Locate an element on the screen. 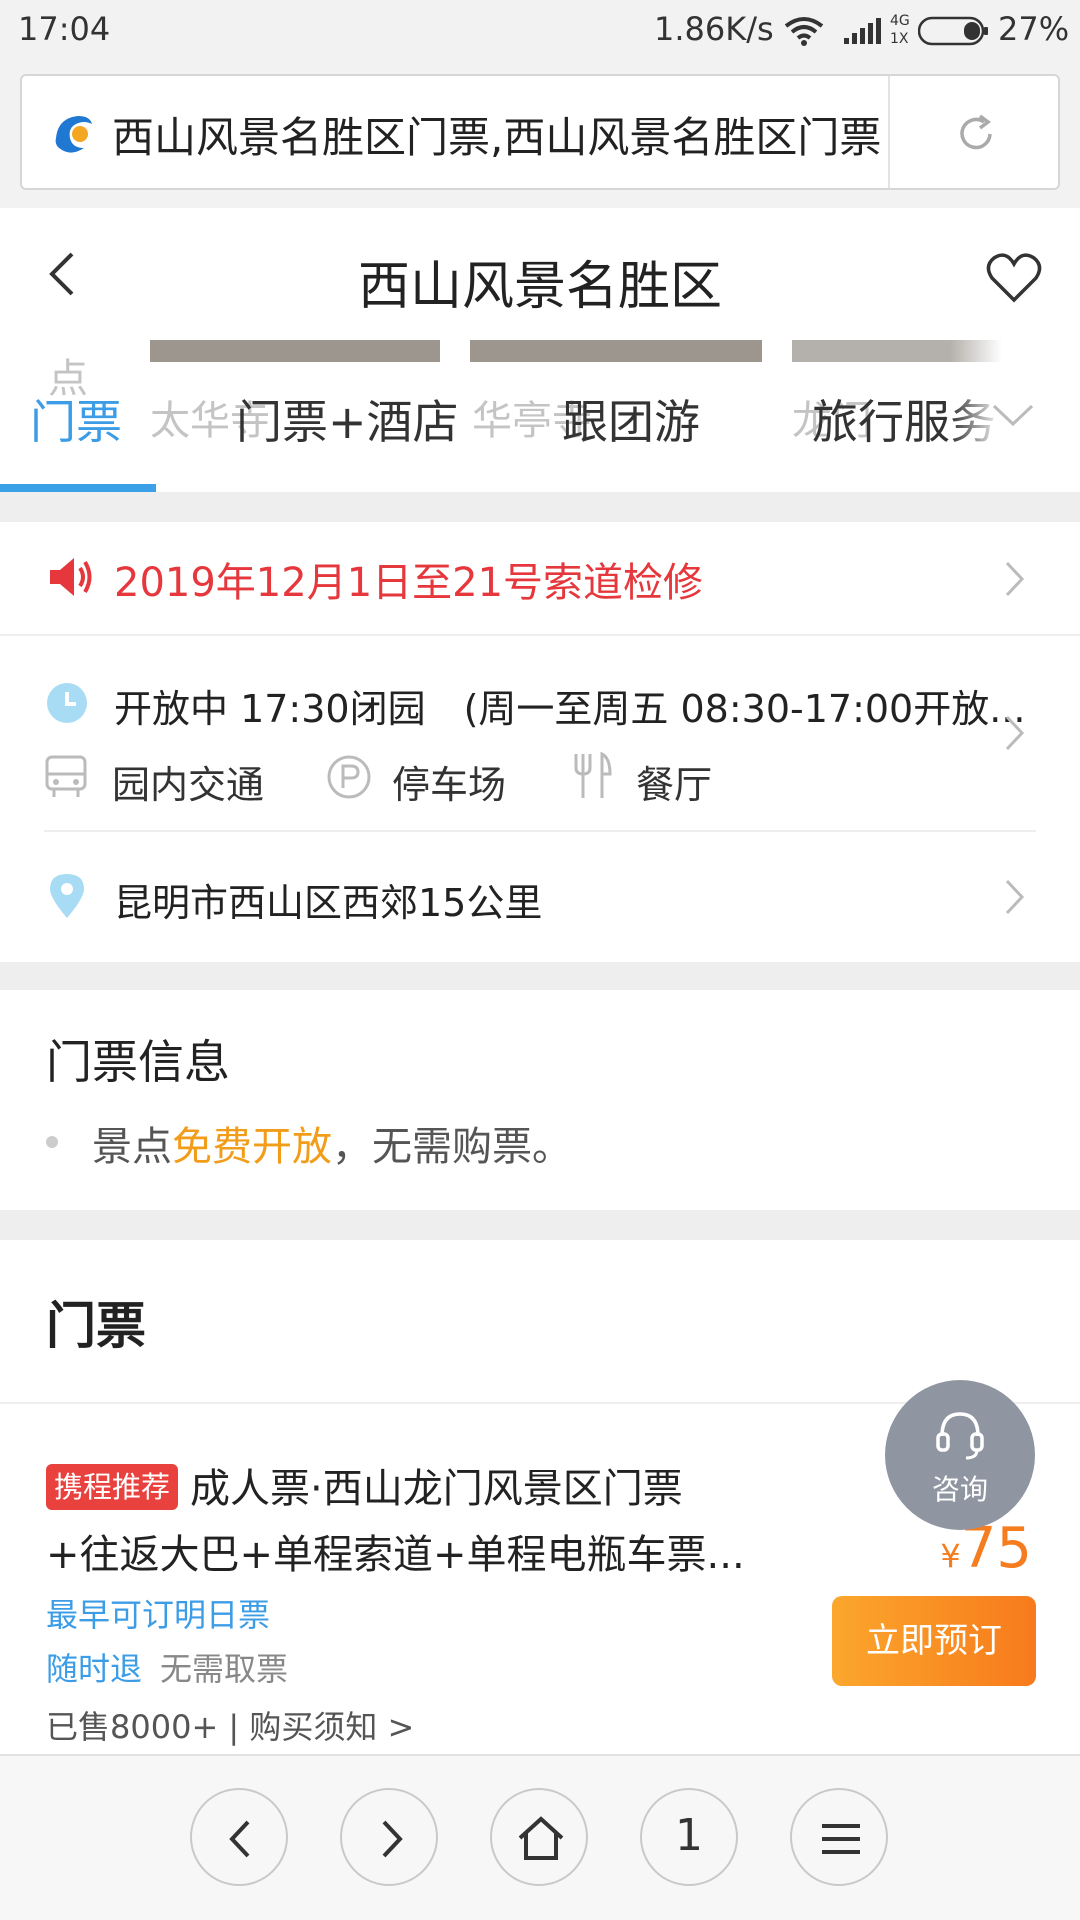 The height and width of the screenshot is (1920, 1080). arrow-right-icon is located at coordinates (392, 1839).